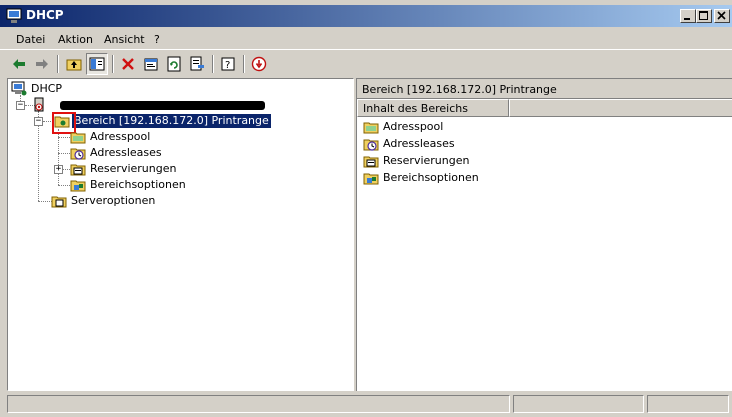  What do you see at coordinates (162, 105) in the screenshot?
I see `redacted-server-name` at bounding box center [162, 105].